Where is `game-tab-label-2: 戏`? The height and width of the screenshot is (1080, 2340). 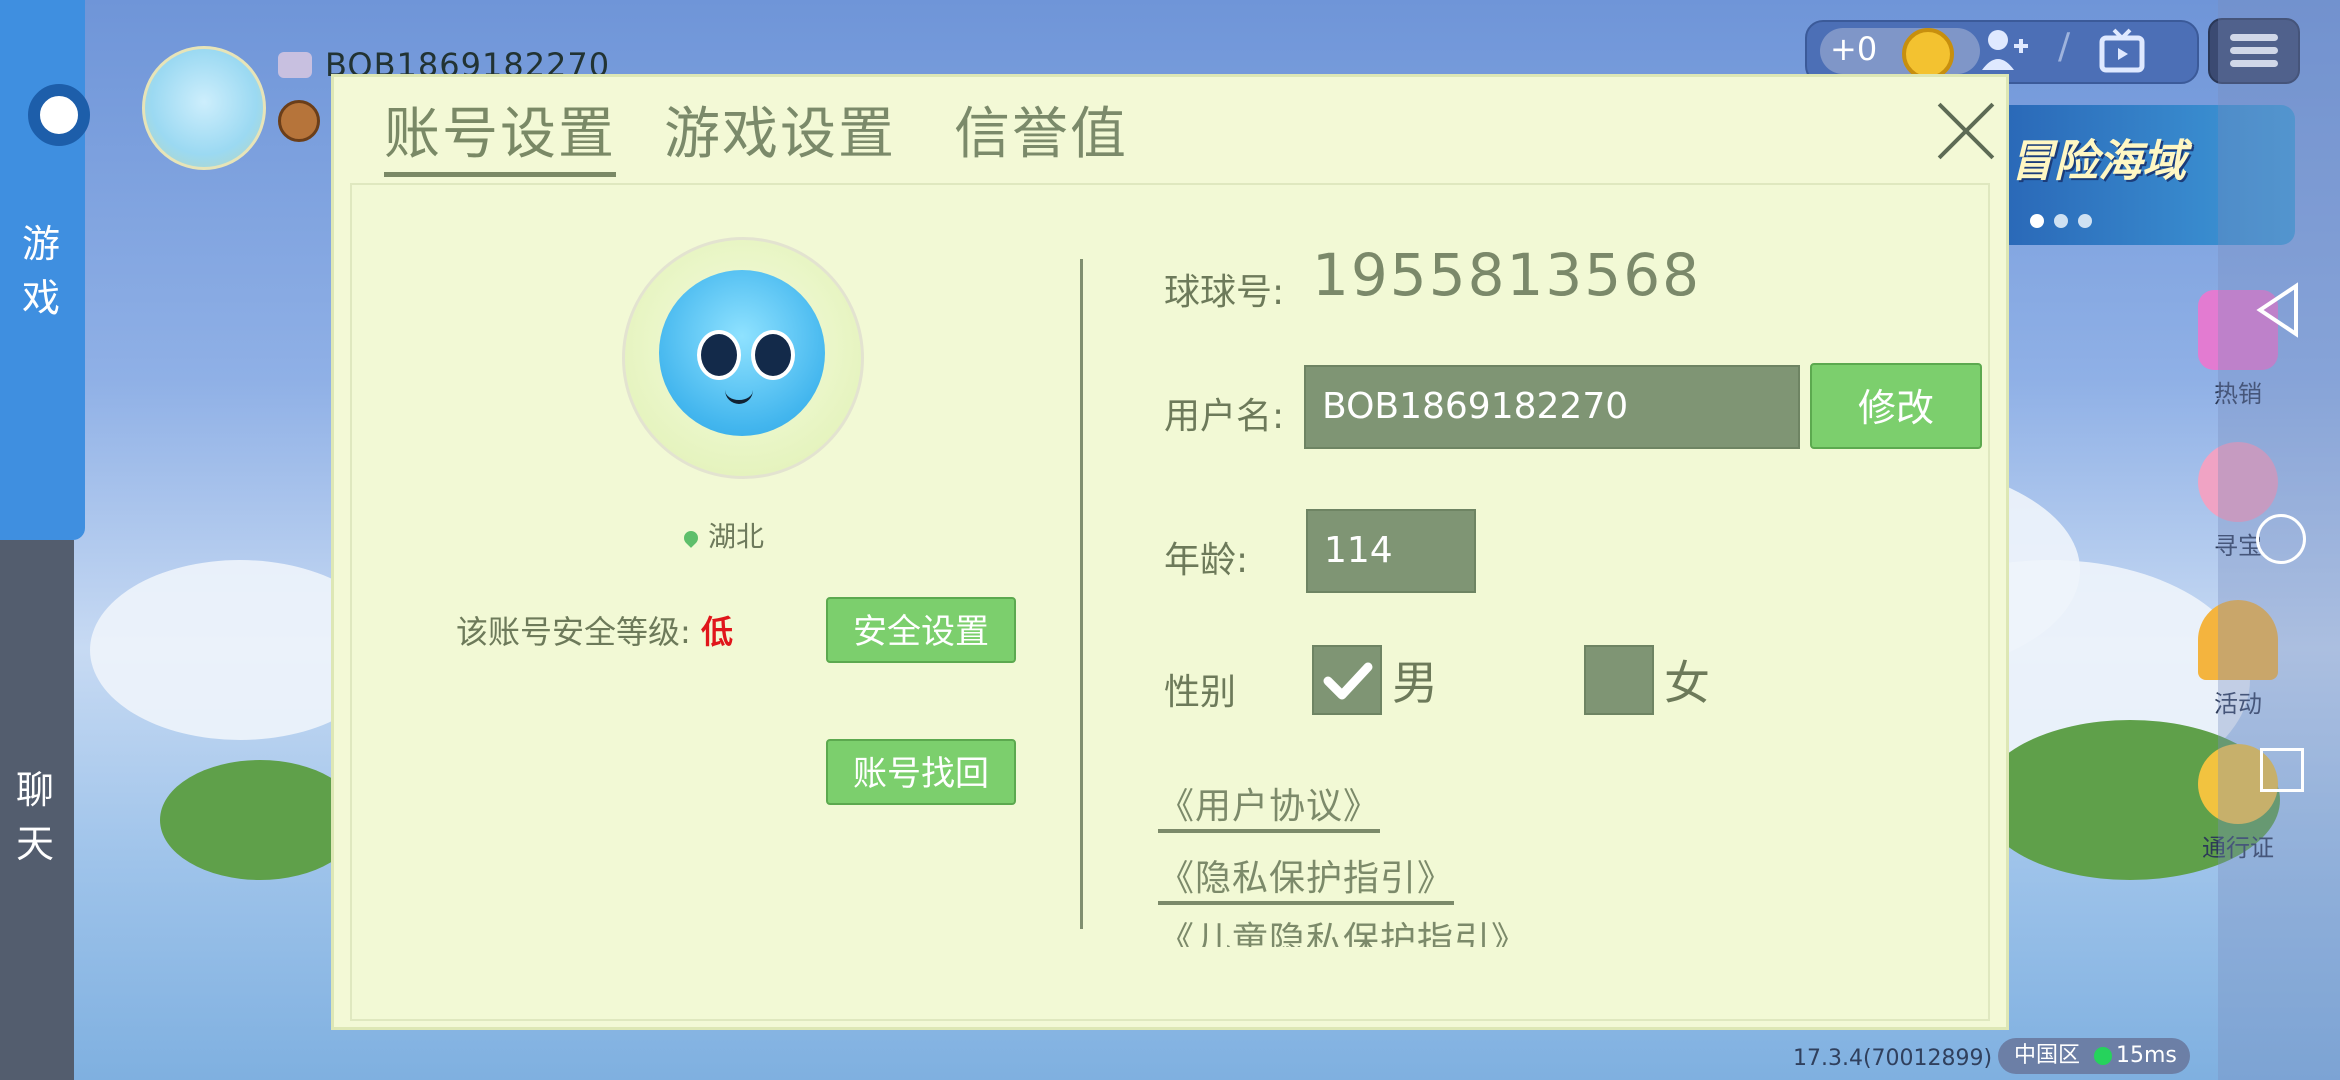
game-tab-label-2: 戏 is located at coordinates (40, 298).